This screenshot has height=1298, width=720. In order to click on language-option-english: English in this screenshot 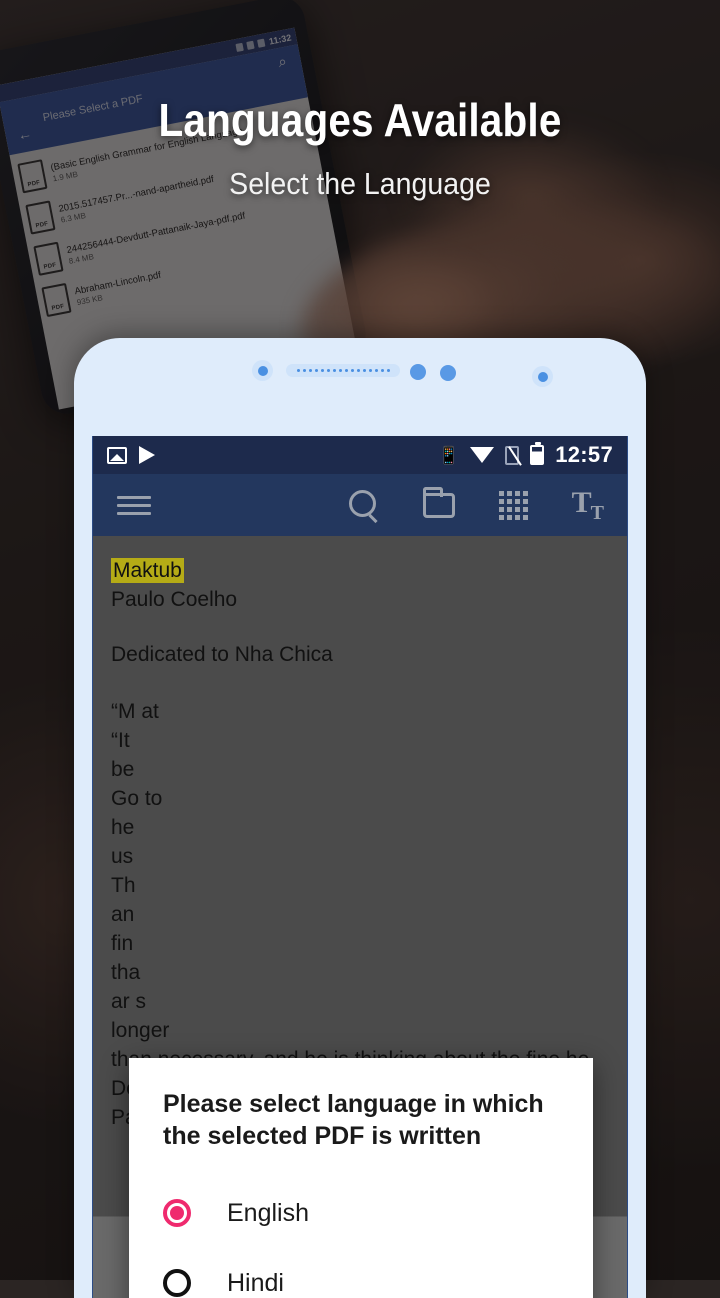, I will do `click(361, 1213)`.